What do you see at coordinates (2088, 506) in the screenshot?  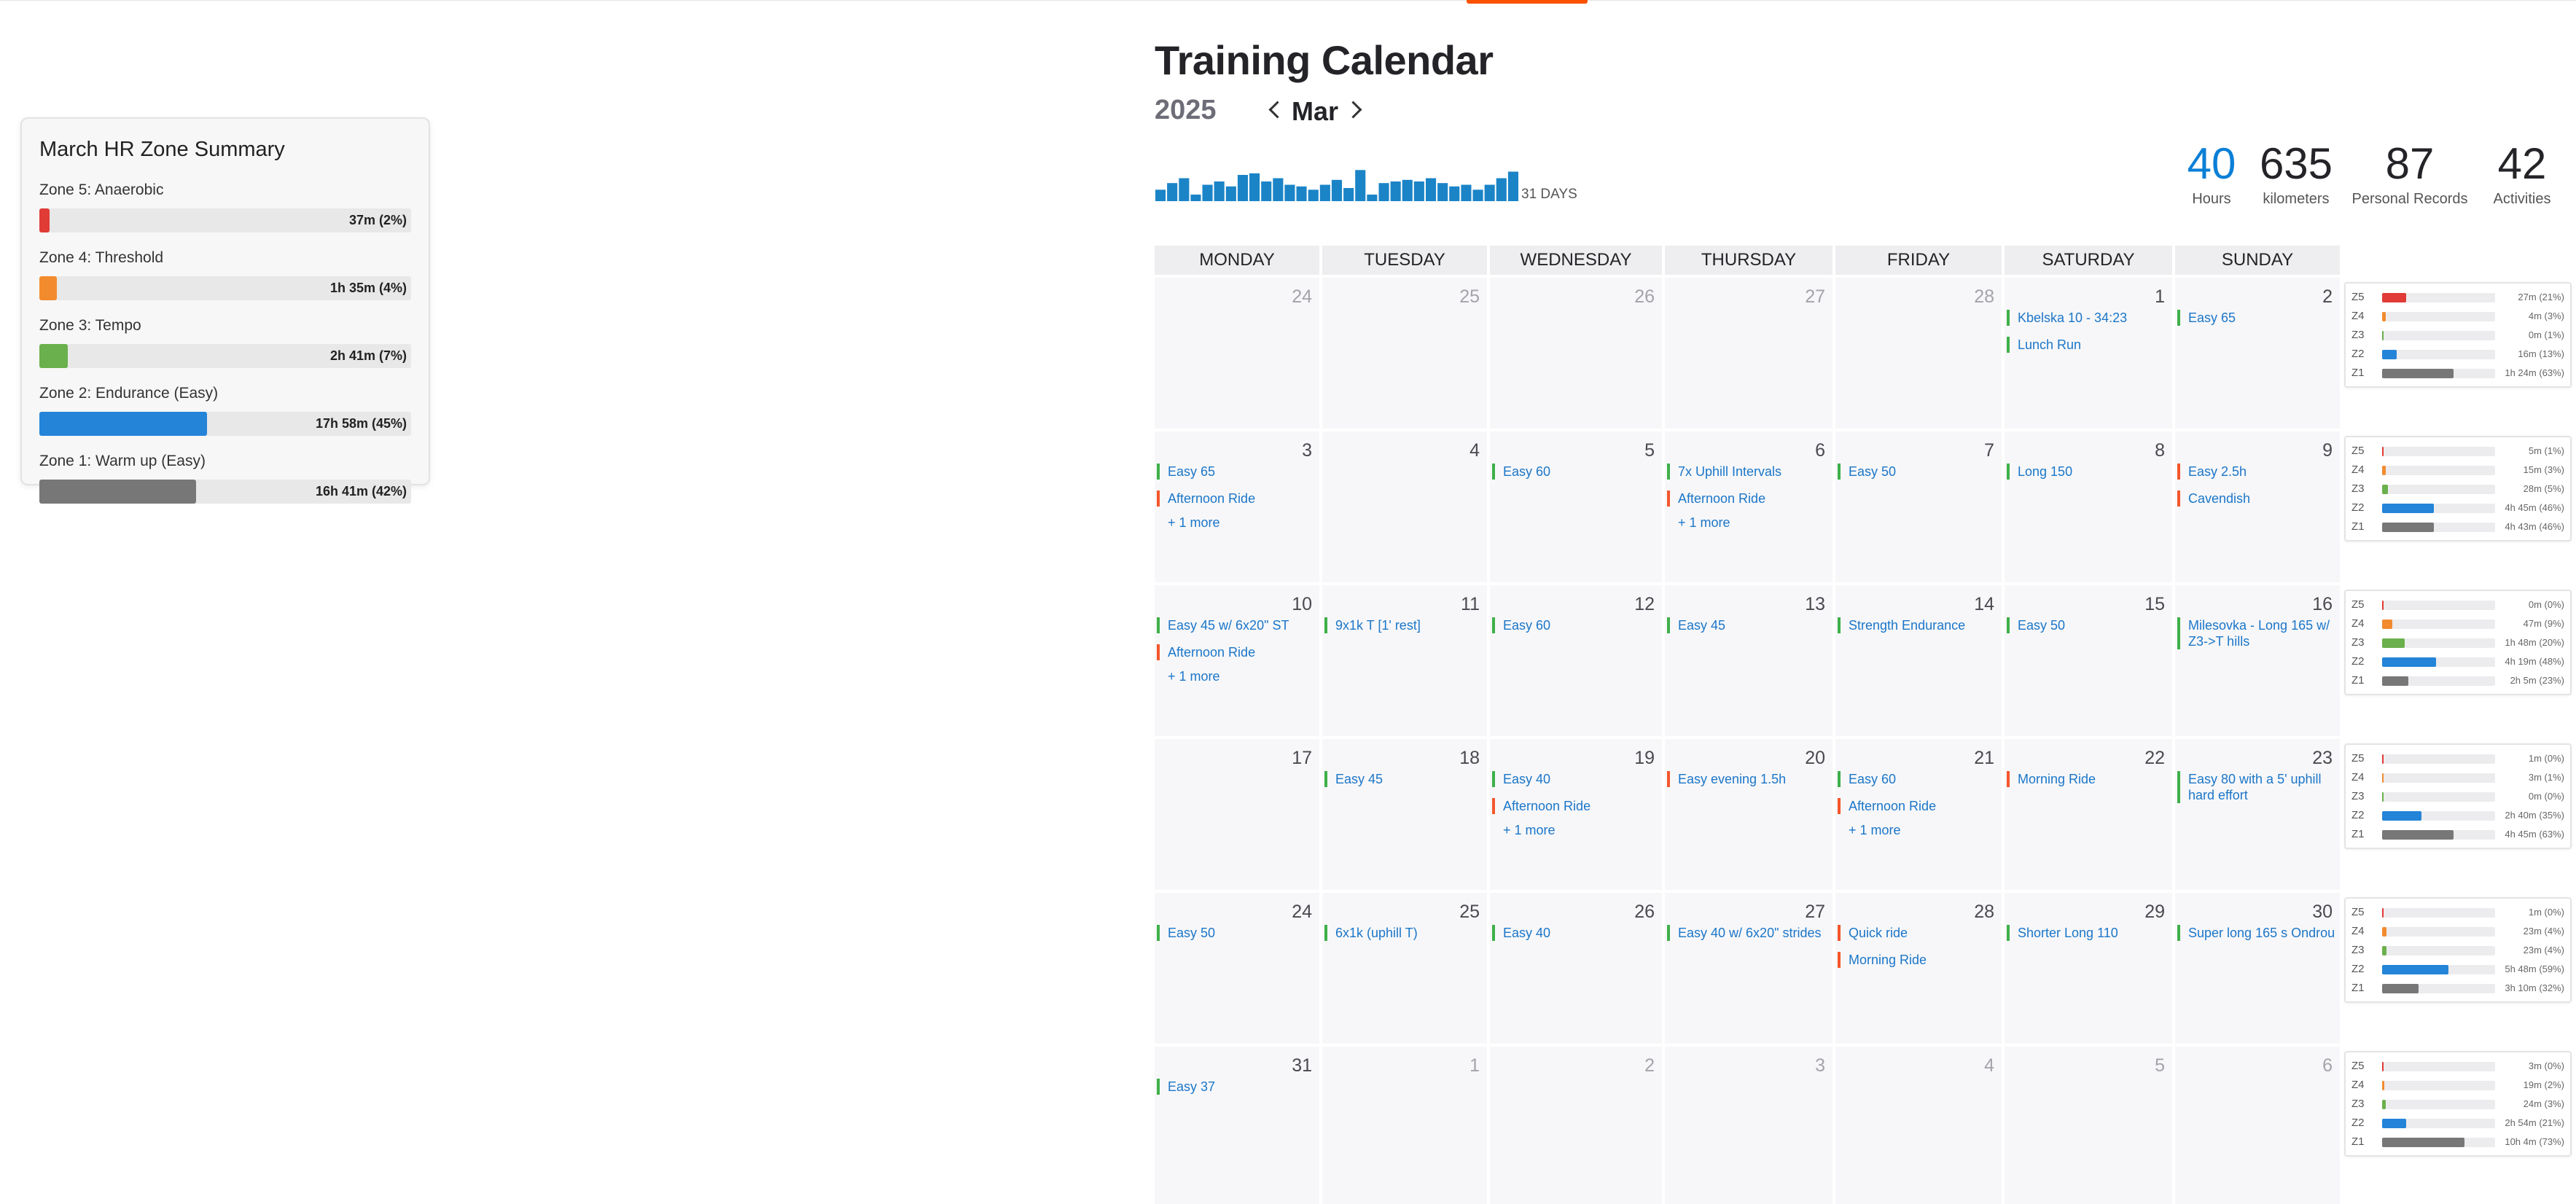 I see `calendar-day-cell: 8 Long 150` at bounding box center [2088, 506].